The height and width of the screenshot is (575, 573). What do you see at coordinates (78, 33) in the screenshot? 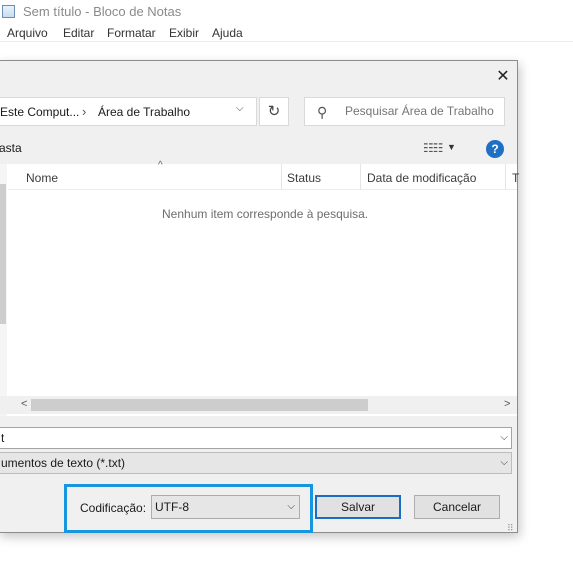
I see `menu-editar: Editar` at bounding box center [78, 33].